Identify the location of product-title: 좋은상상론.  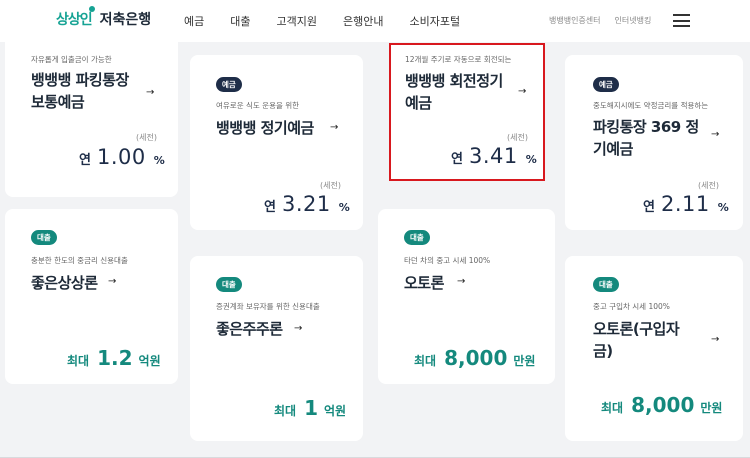
(64, 283).